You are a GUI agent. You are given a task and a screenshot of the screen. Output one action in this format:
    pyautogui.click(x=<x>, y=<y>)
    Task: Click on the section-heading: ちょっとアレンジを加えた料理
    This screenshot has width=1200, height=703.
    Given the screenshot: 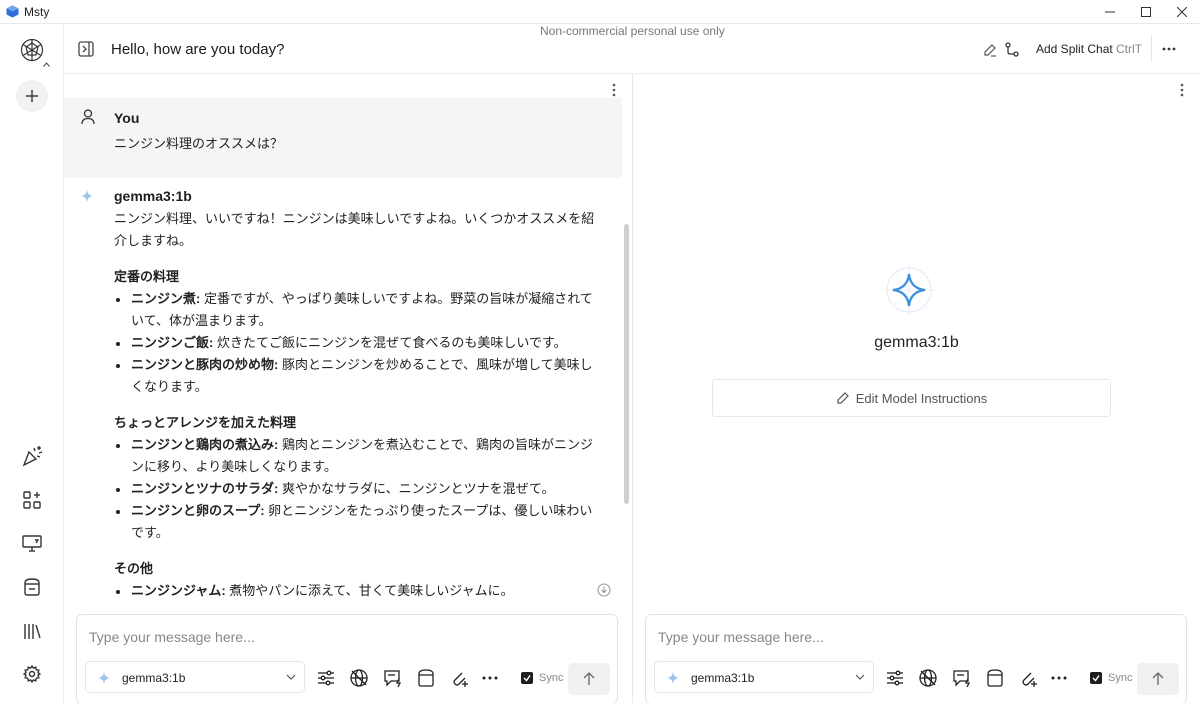 What is the action you would take?
    pyautogui.click(x=205, y=422)
    